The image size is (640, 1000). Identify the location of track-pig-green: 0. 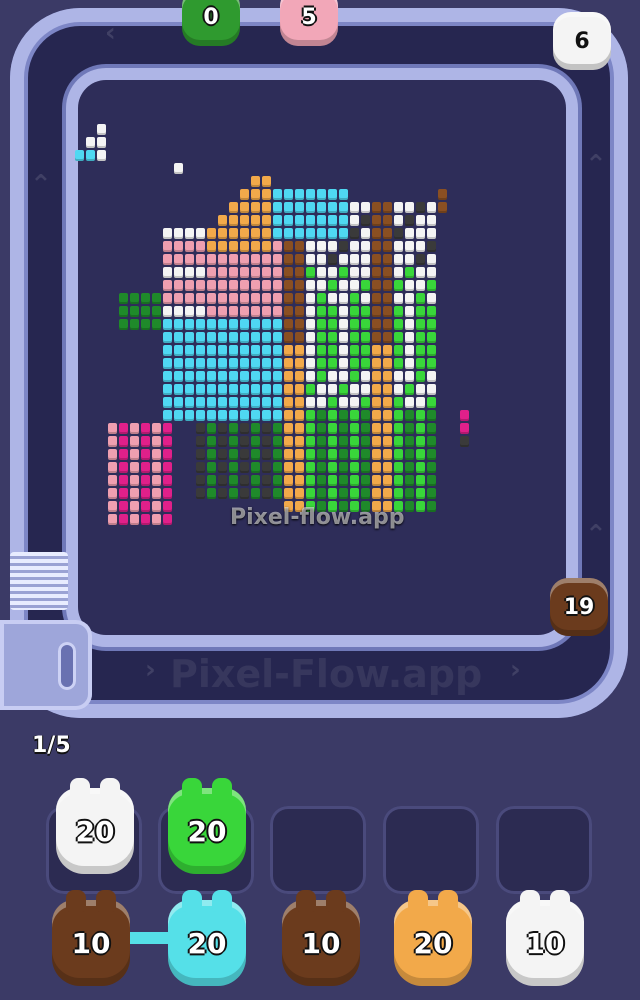
(211, 23).